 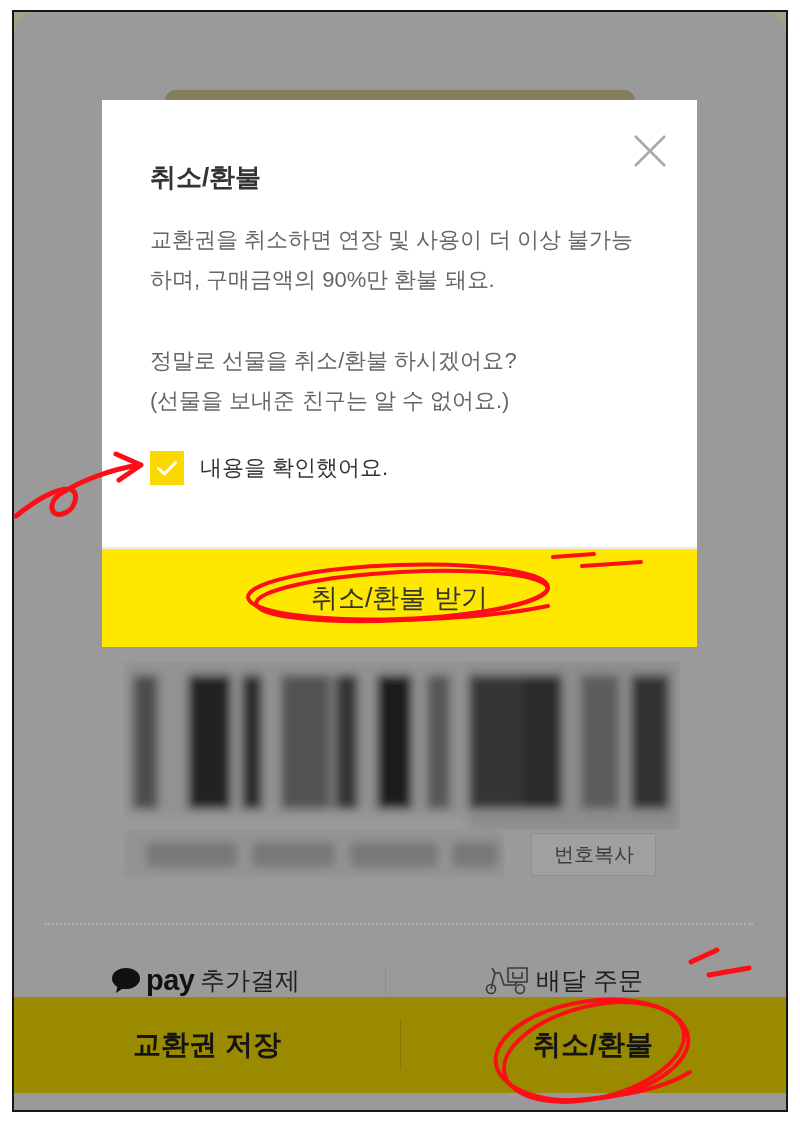 What do you see at coordinates (250, 980) in the screenshot?
I see `action-link: 추가결제` at bounding box center [250, 980].